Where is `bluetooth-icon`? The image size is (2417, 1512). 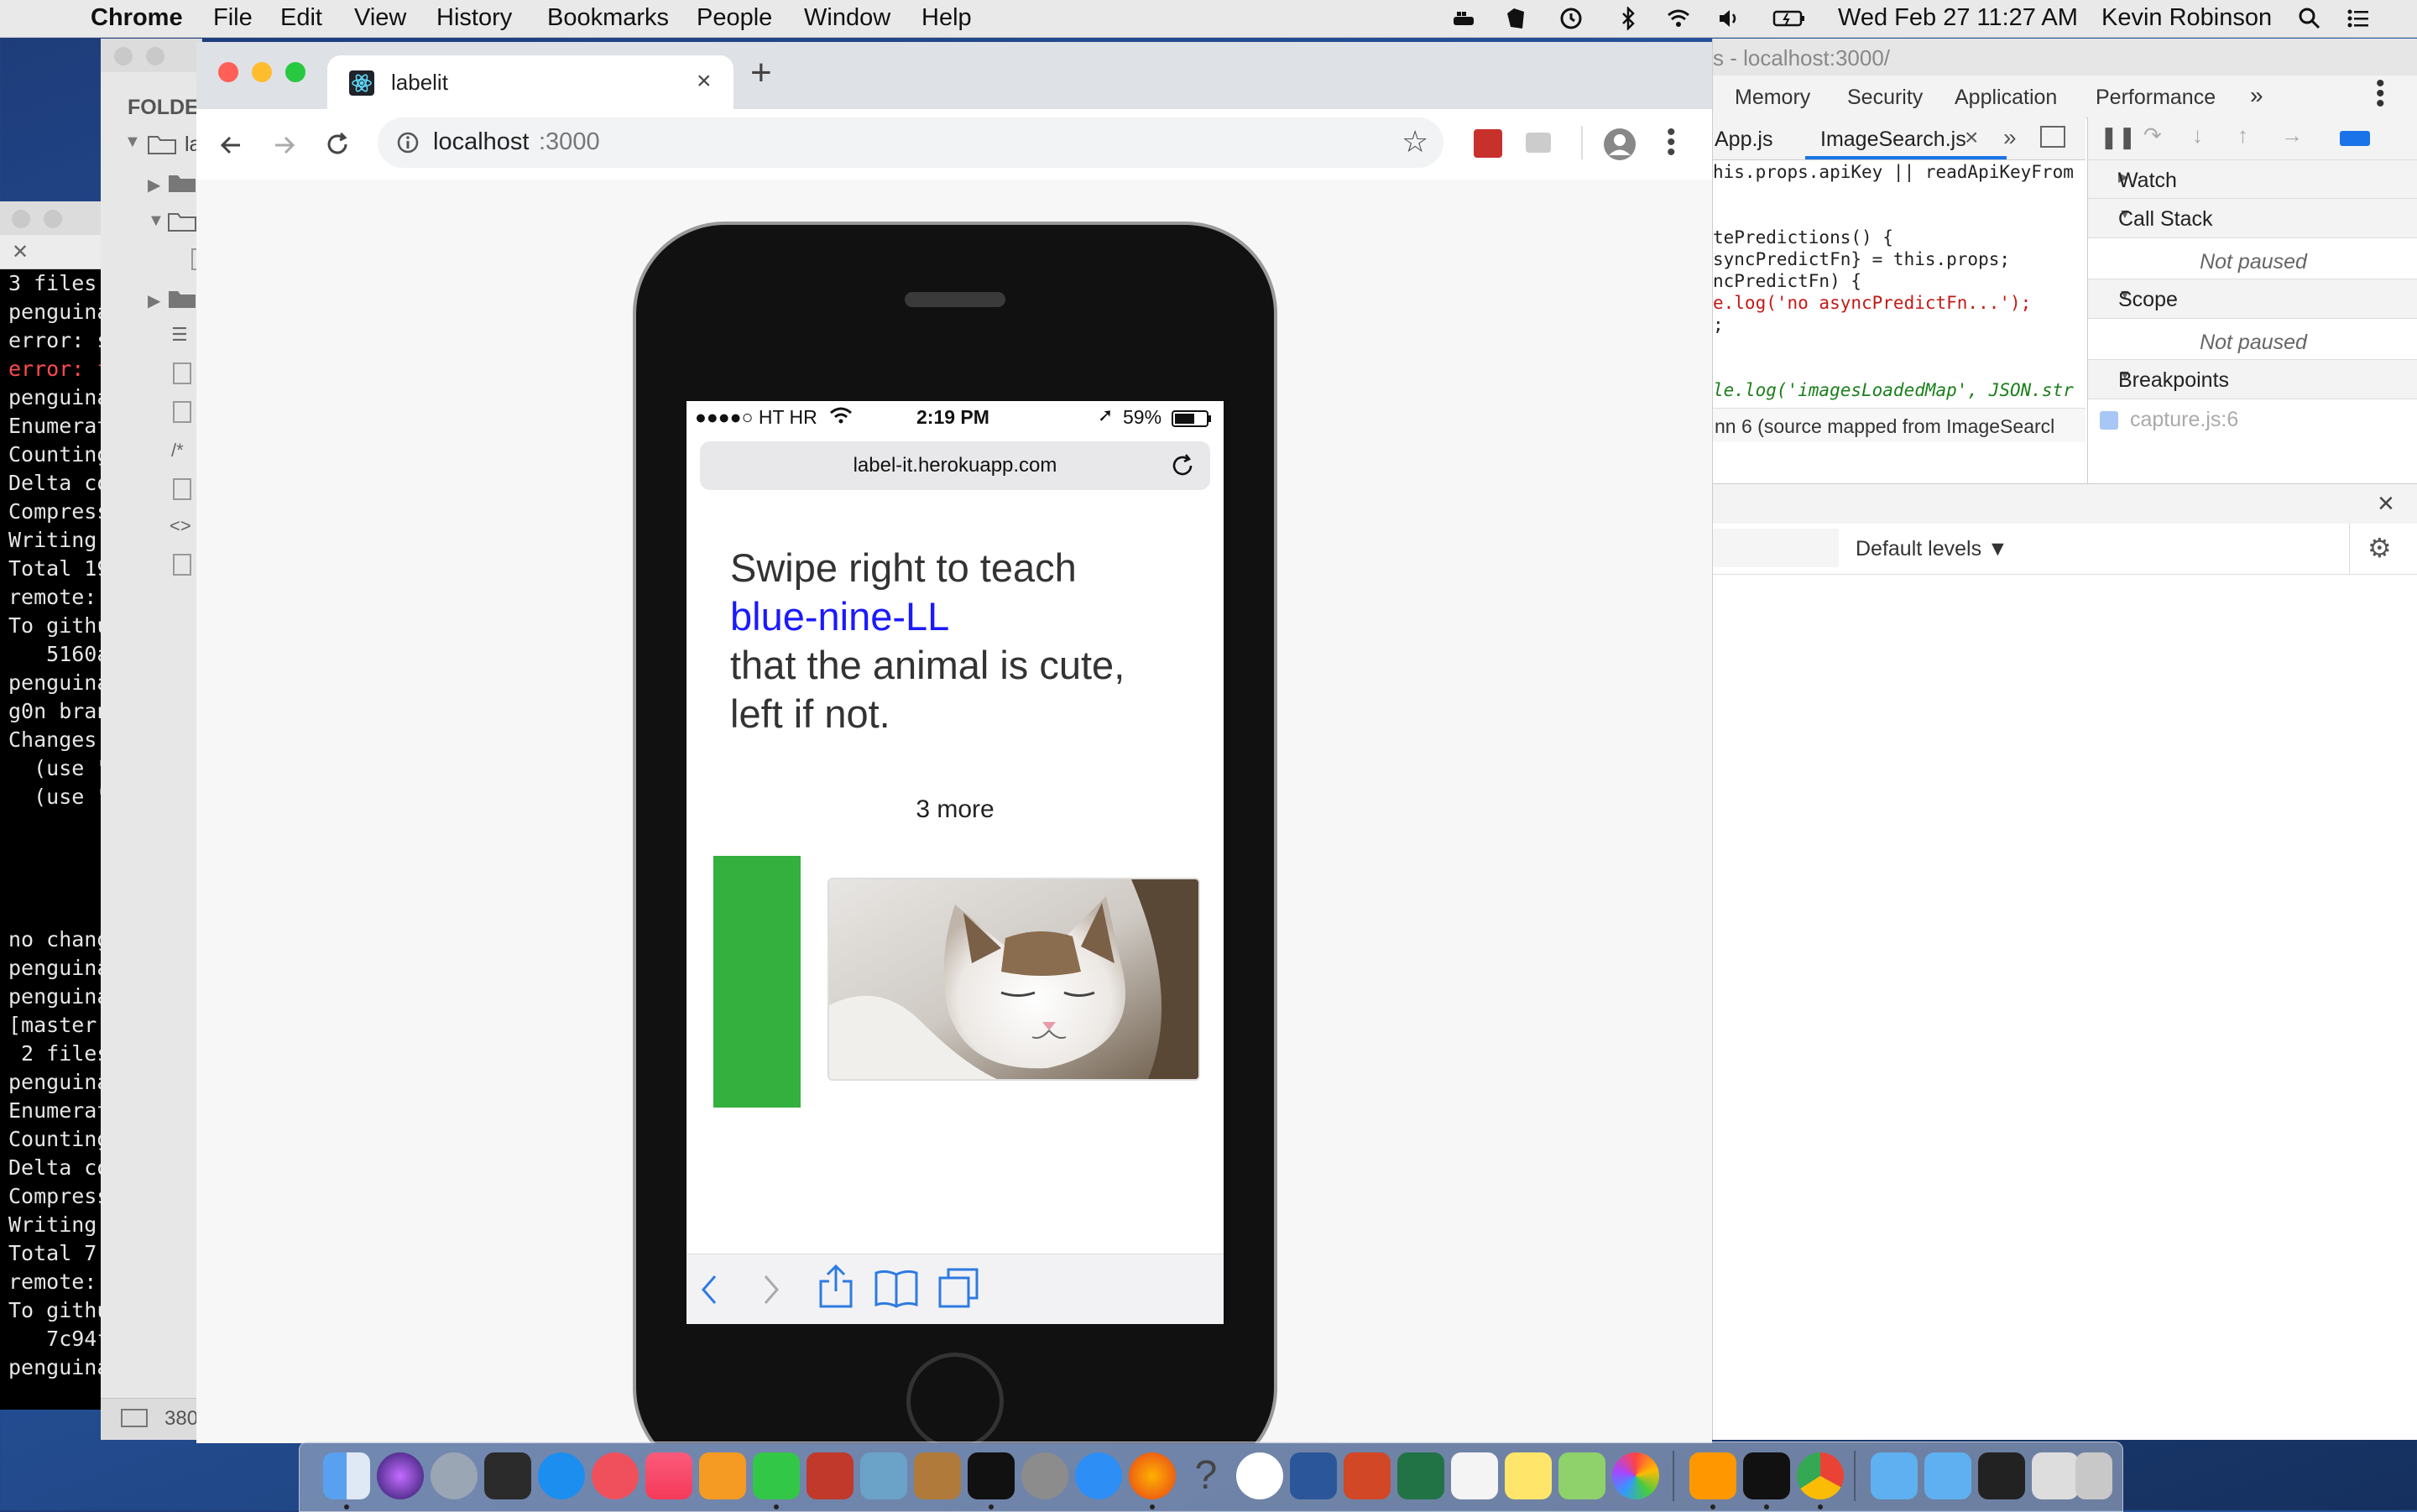
bluetooth-icon is located at coordinates (1628, 18).